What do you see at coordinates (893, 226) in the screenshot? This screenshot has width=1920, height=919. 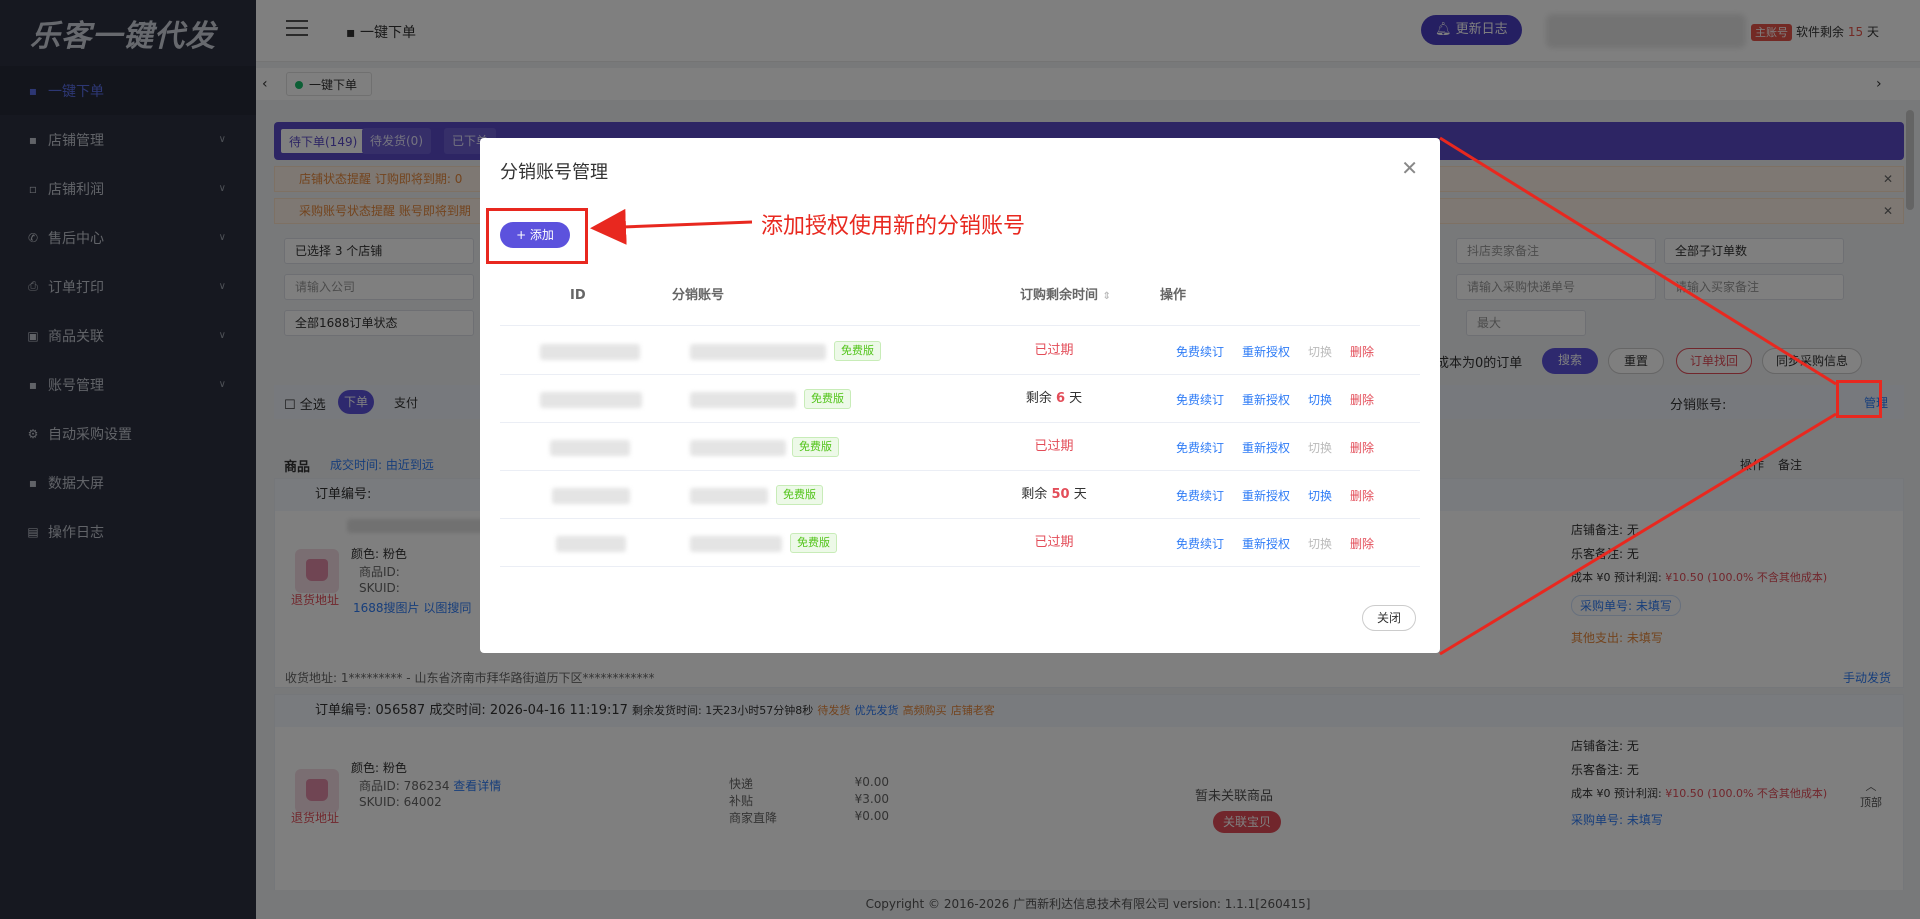 I see `annotation-text: 添加授权使用新的分销账号` at bounding box center [893, 226].